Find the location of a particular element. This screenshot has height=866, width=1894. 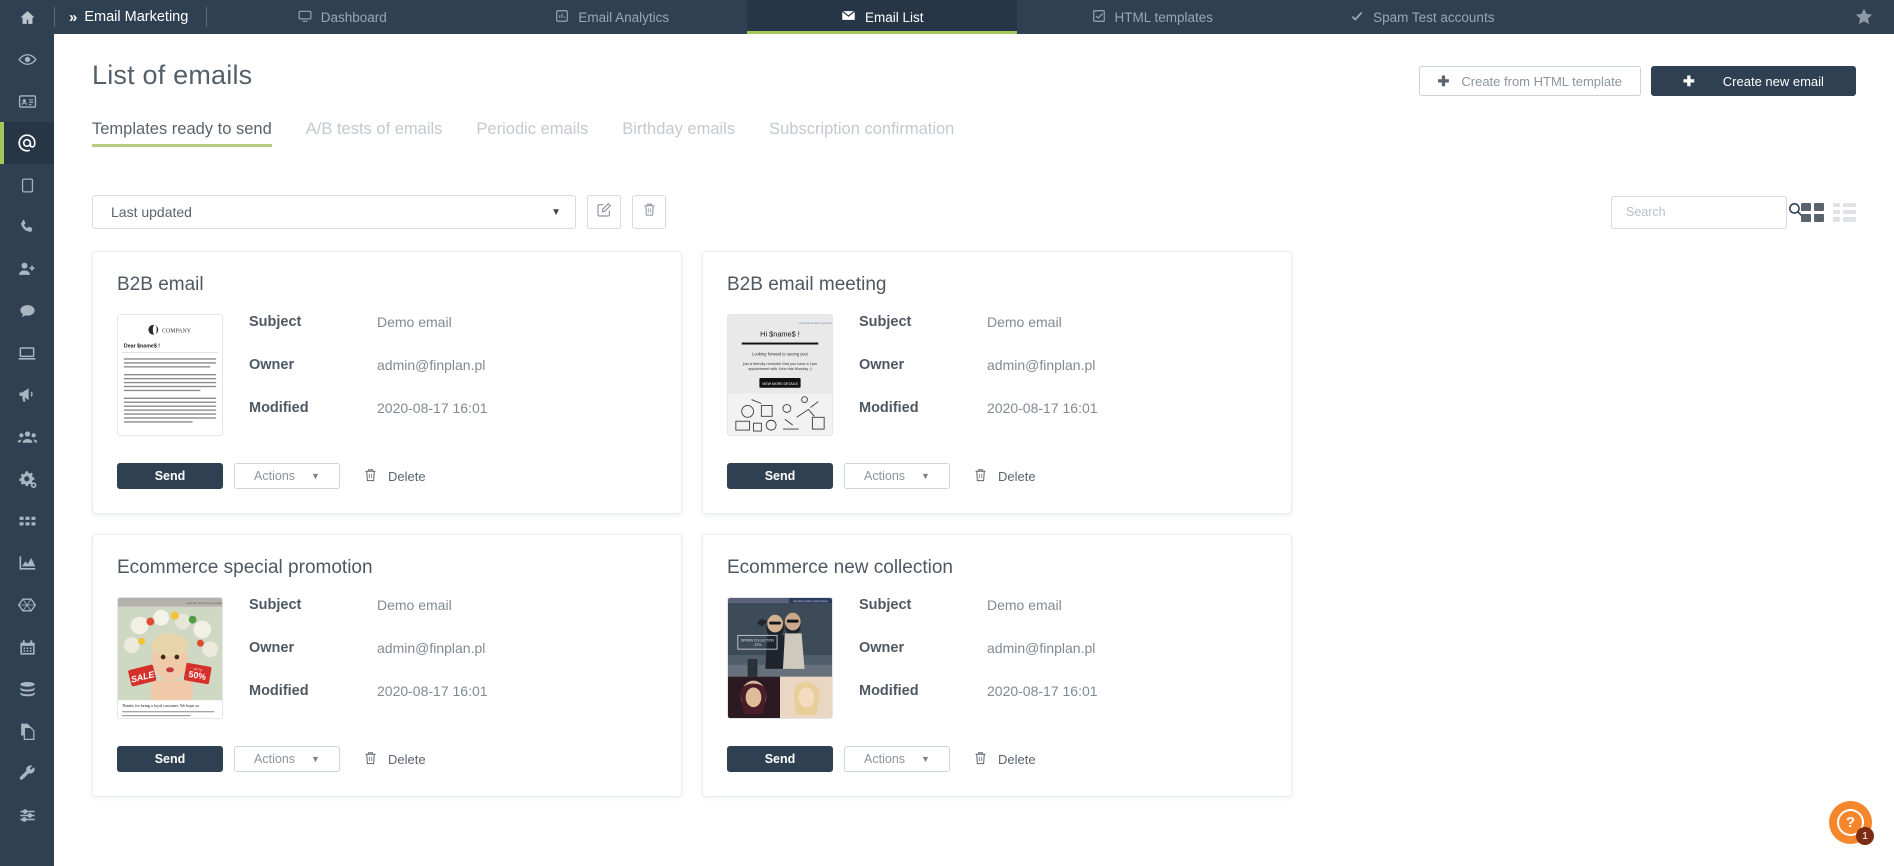

sidebar-item-apps is located at coordinates (27, 521).